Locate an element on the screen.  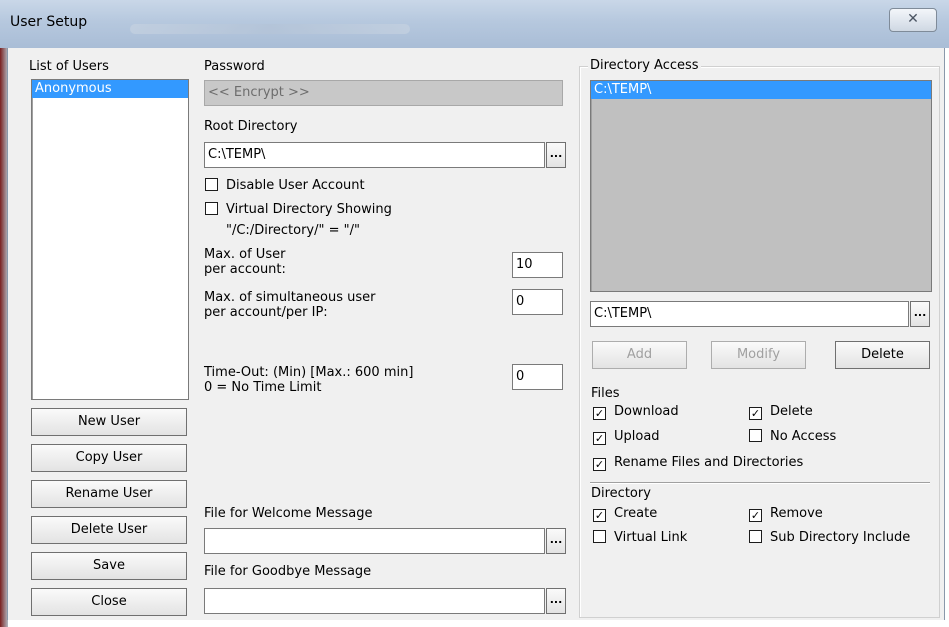
max-user-label: Max. of User per account: is located at coordinates (245, 262).